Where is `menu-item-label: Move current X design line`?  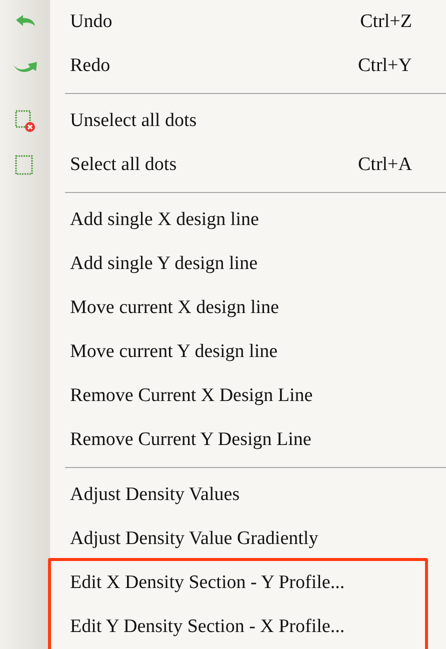 menu-item-label: Move current X design line is located at coordinates (175, 308).